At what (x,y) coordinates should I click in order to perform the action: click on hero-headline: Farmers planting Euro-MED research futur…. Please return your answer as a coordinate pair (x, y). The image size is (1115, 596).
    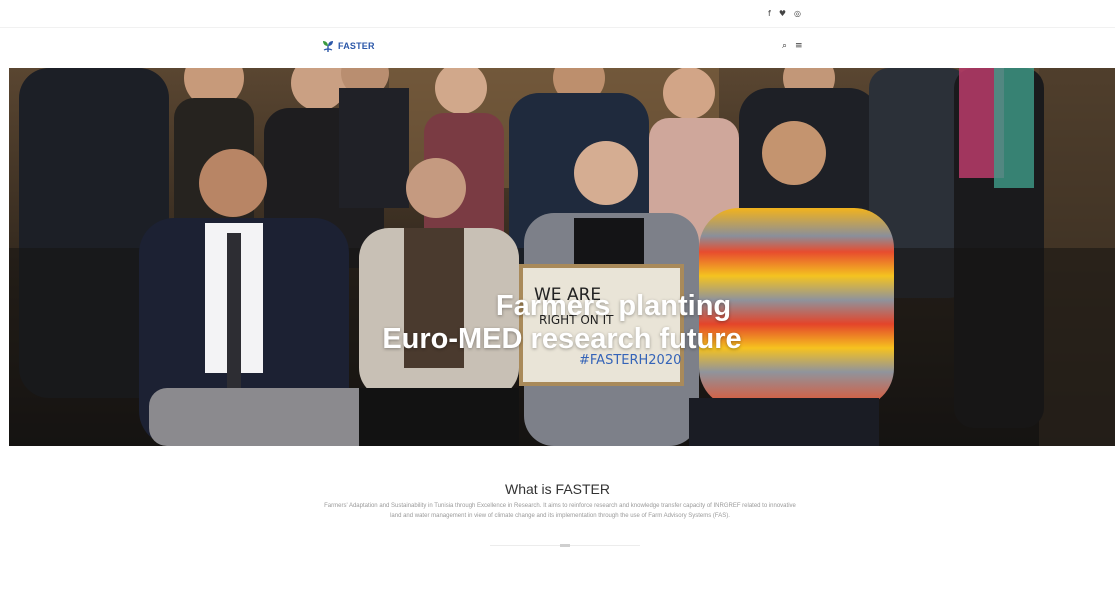
    Looking at the image, I should click on (562, 323).